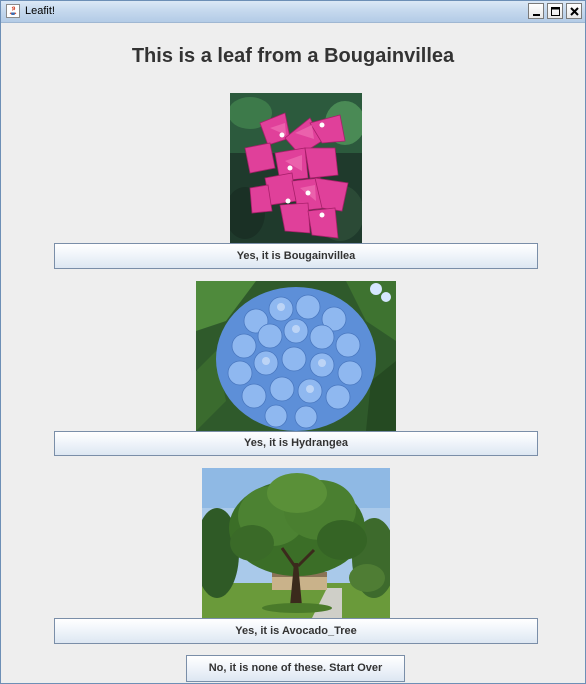  I want to click on yes-avocado-tree-button: Yes, it is Avocado_Tree, so click(296, 631).